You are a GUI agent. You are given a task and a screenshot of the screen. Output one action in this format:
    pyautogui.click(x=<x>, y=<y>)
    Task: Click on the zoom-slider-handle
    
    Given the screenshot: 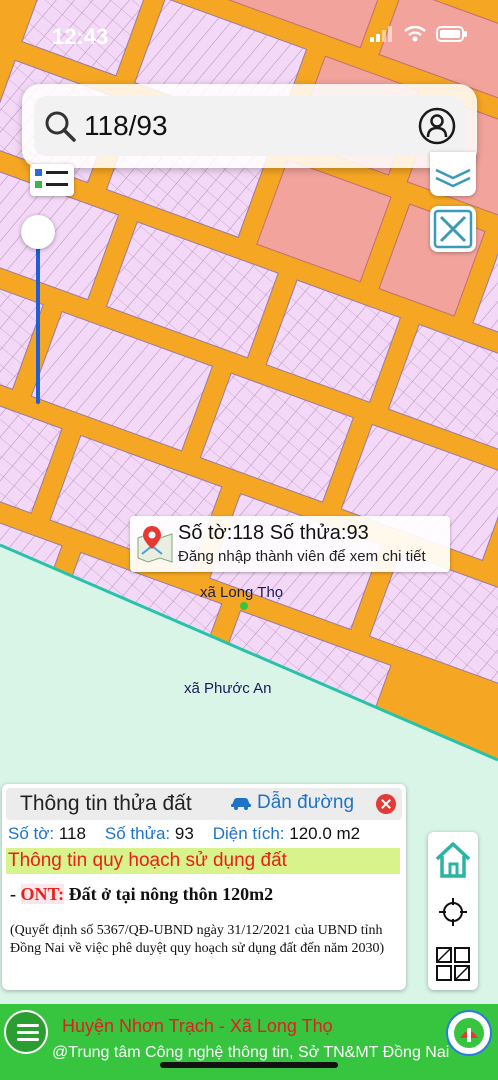 What is the action you would take?
    pyautogui.click(x=38, y=232)
    